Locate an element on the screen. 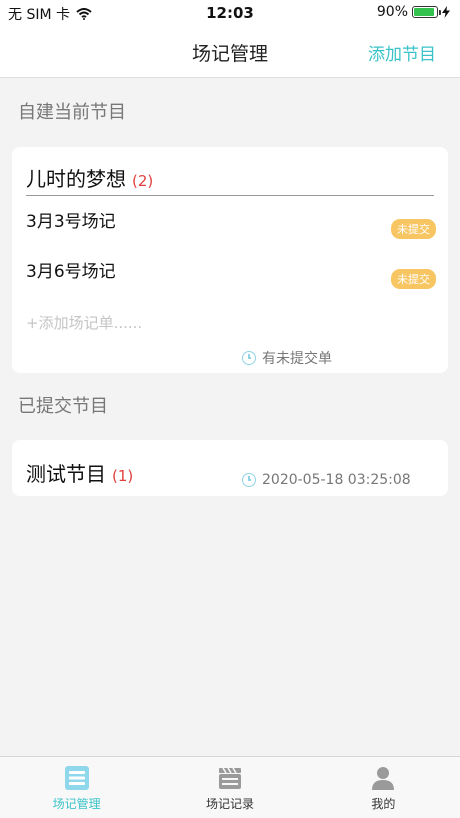 The image size is (460, 818). clapperboard-icon is located at coordinates (229, 778).